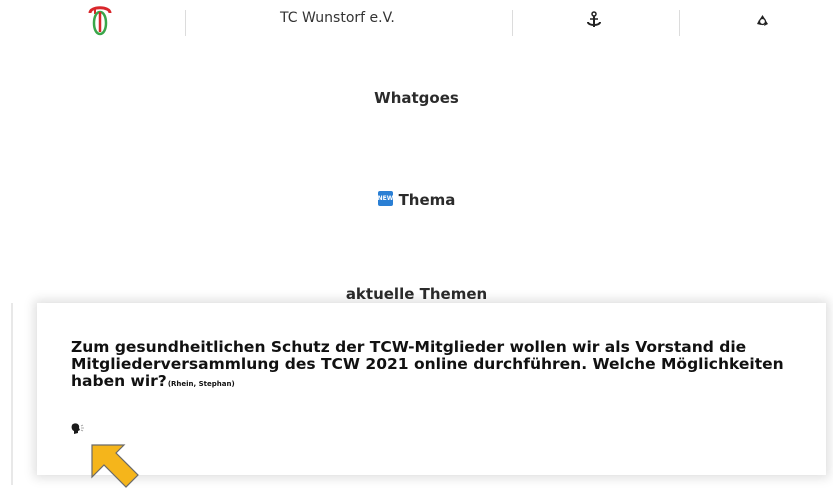  I want to click on anchor-icon, so click(594, 19).